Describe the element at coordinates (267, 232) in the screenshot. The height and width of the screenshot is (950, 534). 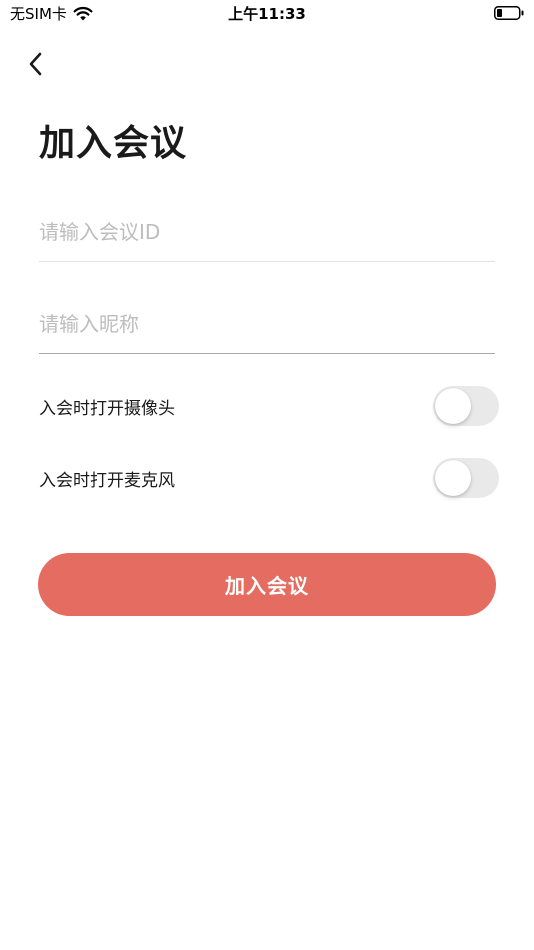
I see `meeting-id-input` at that location.